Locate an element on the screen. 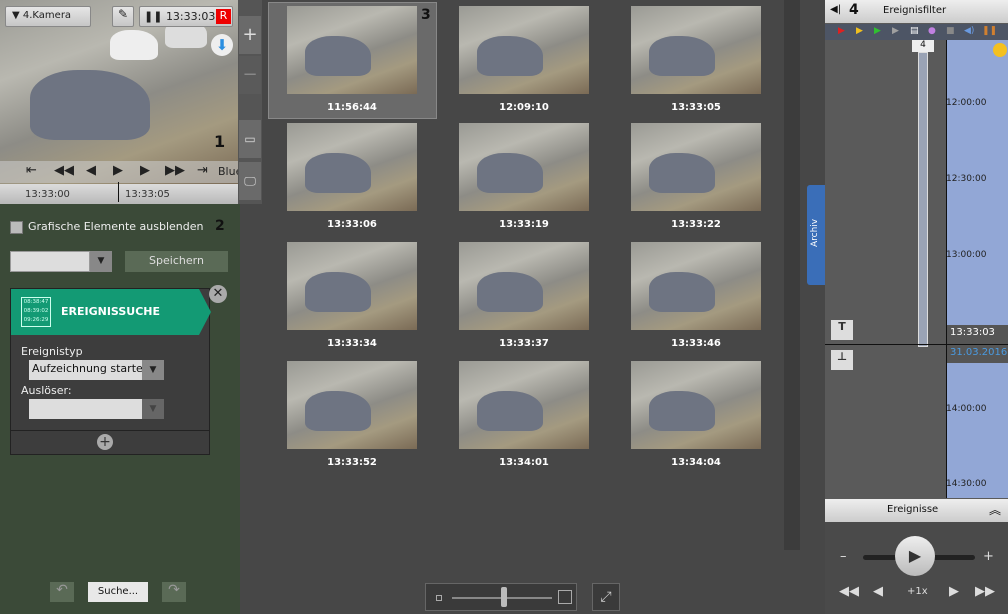 Image resolution: width=1008 pixels, height=614 pixels. pause-icon: ❚❚ is located at coordinates (155, 16).